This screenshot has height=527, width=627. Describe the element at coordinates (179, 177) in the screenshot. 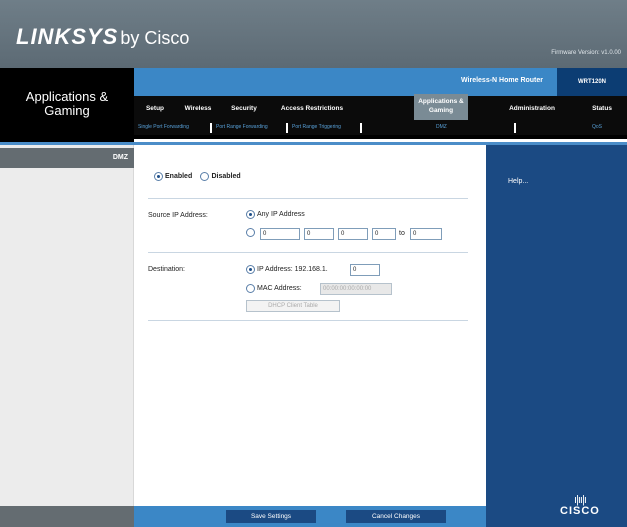

I see `dmz-enabled-label: Enabled` at that location.